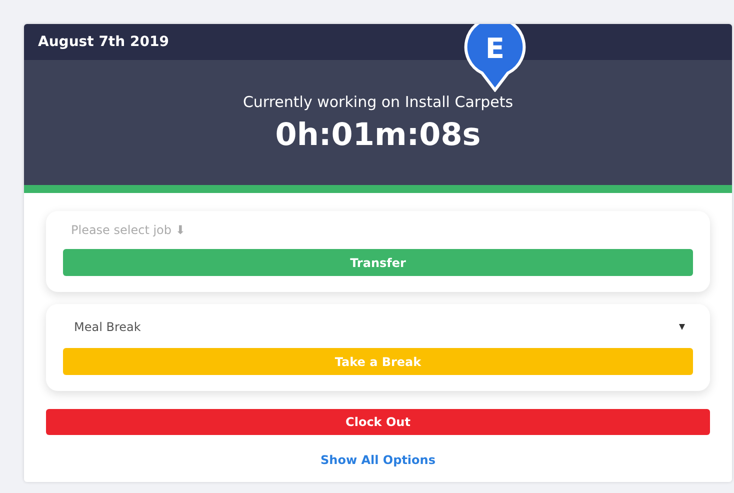  Describe the element at coordinates (378, 422) in the screenshot. I see `clock-out-button: Clock Out` at that location.